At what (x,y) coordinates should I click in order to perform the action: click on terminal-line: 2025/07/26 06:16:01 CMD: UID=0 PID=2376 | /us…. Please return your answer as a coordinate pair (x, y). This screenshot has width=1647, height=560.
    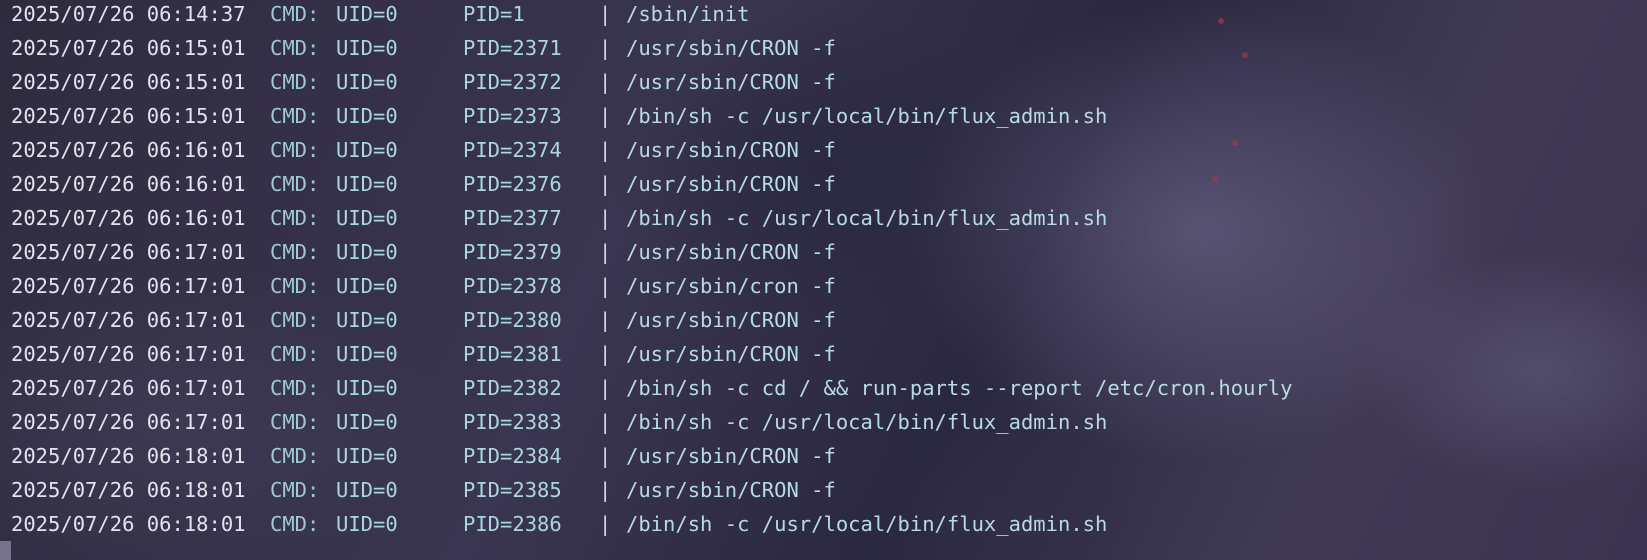
    Looking at the image, I should click on (829, 187).